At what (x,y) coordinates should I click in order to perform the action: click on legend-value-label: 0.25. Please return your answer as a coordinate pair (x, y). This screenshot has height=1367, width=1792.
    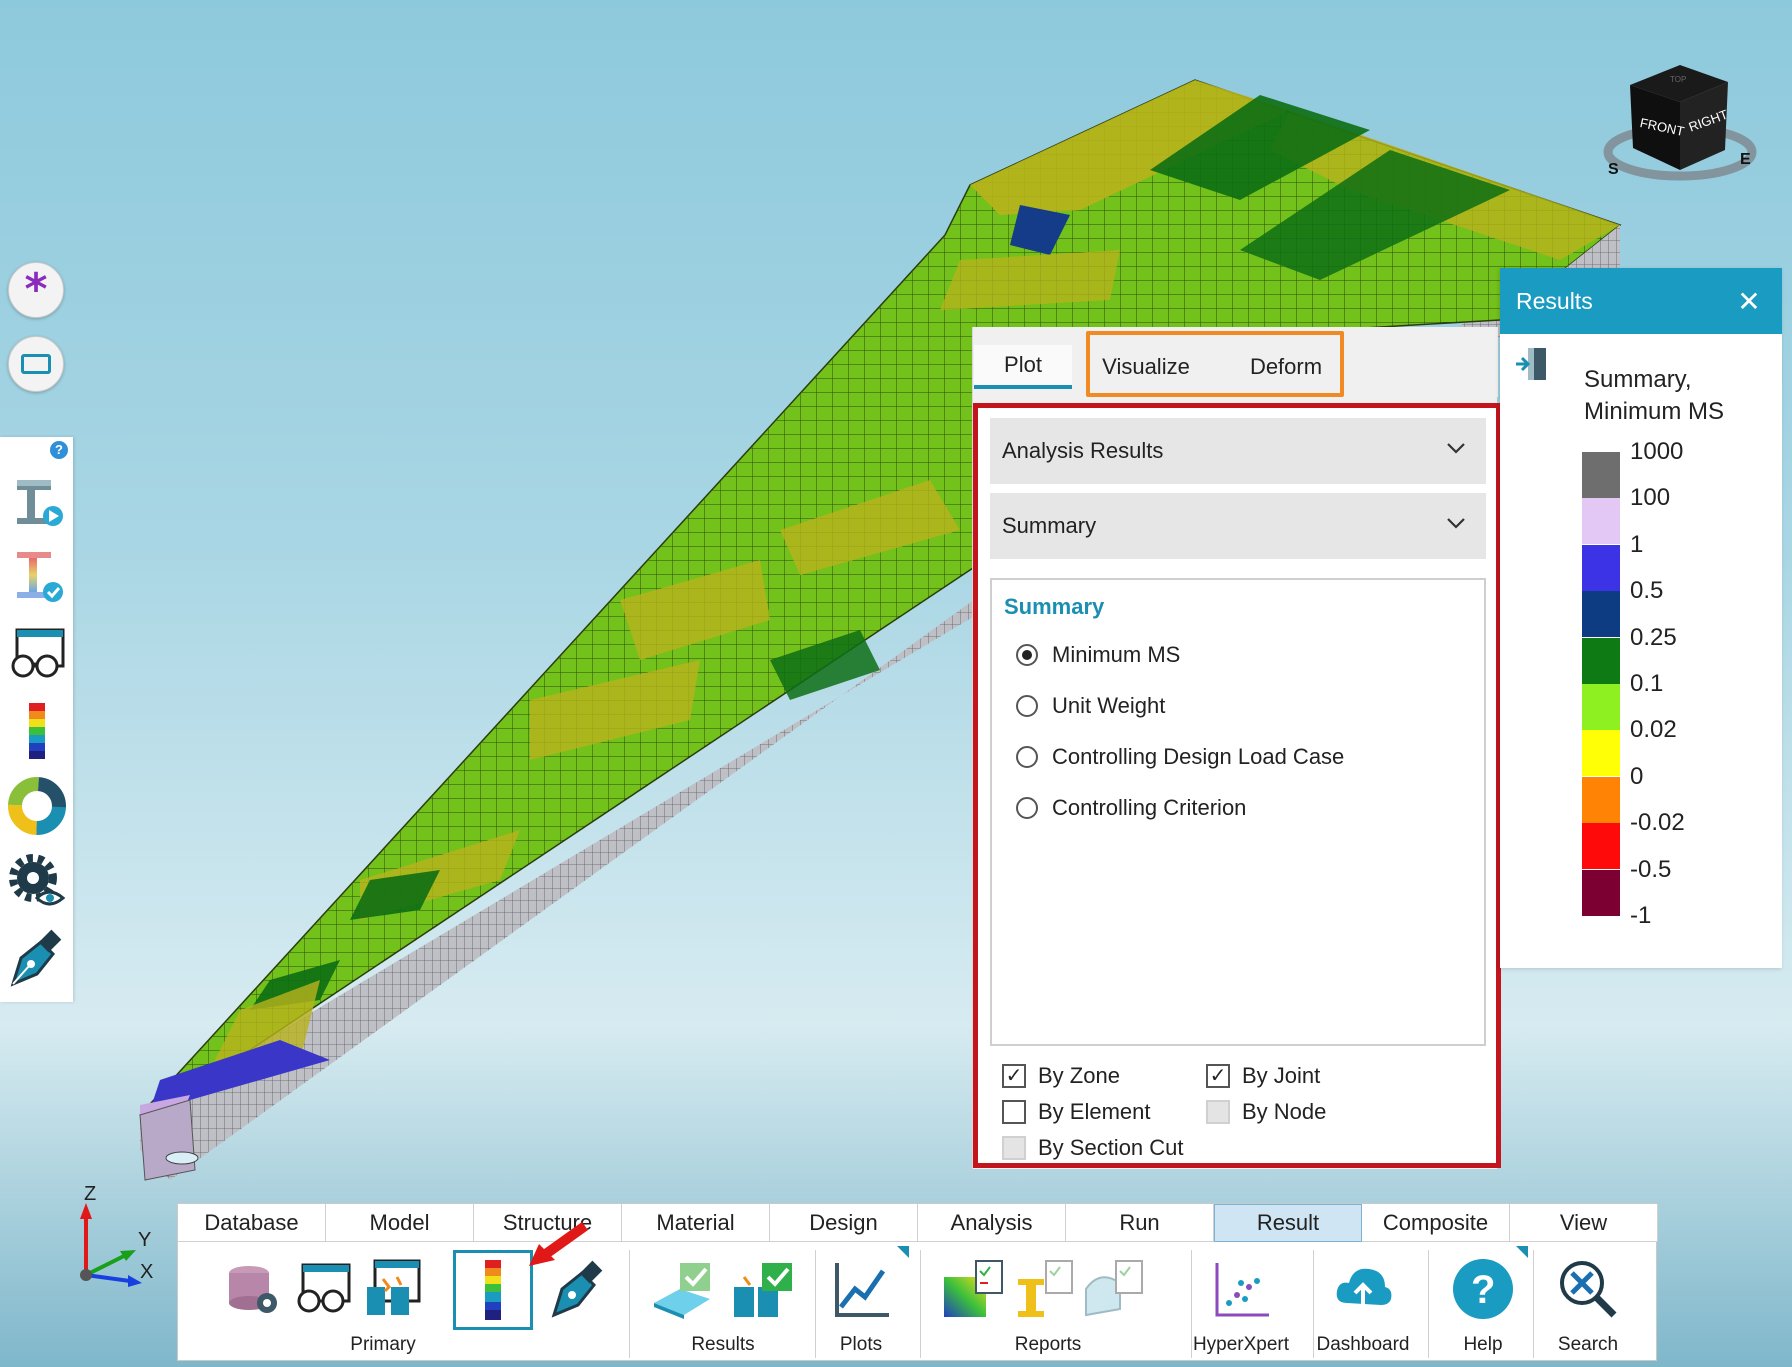
    Looking at the image, I should click on (1653, 637).